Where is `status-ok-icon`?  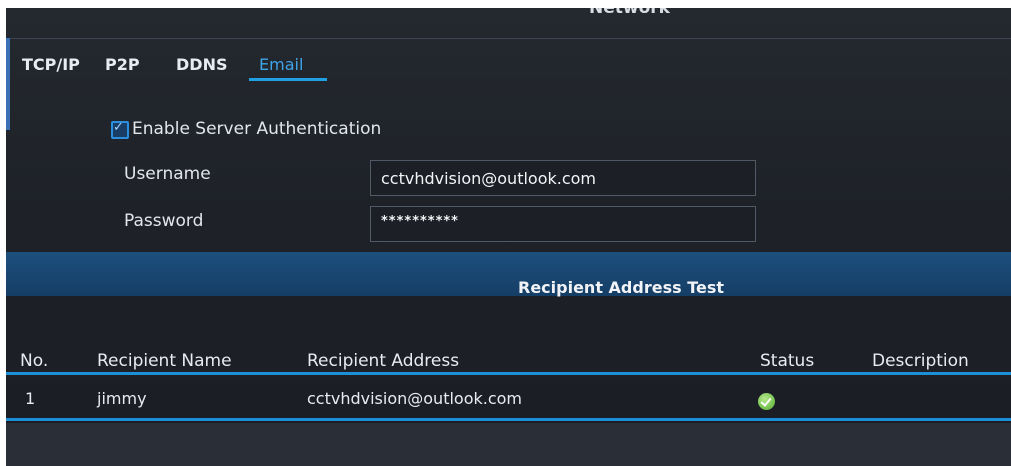
status-ok-icon is located at coordinates (766, 401).